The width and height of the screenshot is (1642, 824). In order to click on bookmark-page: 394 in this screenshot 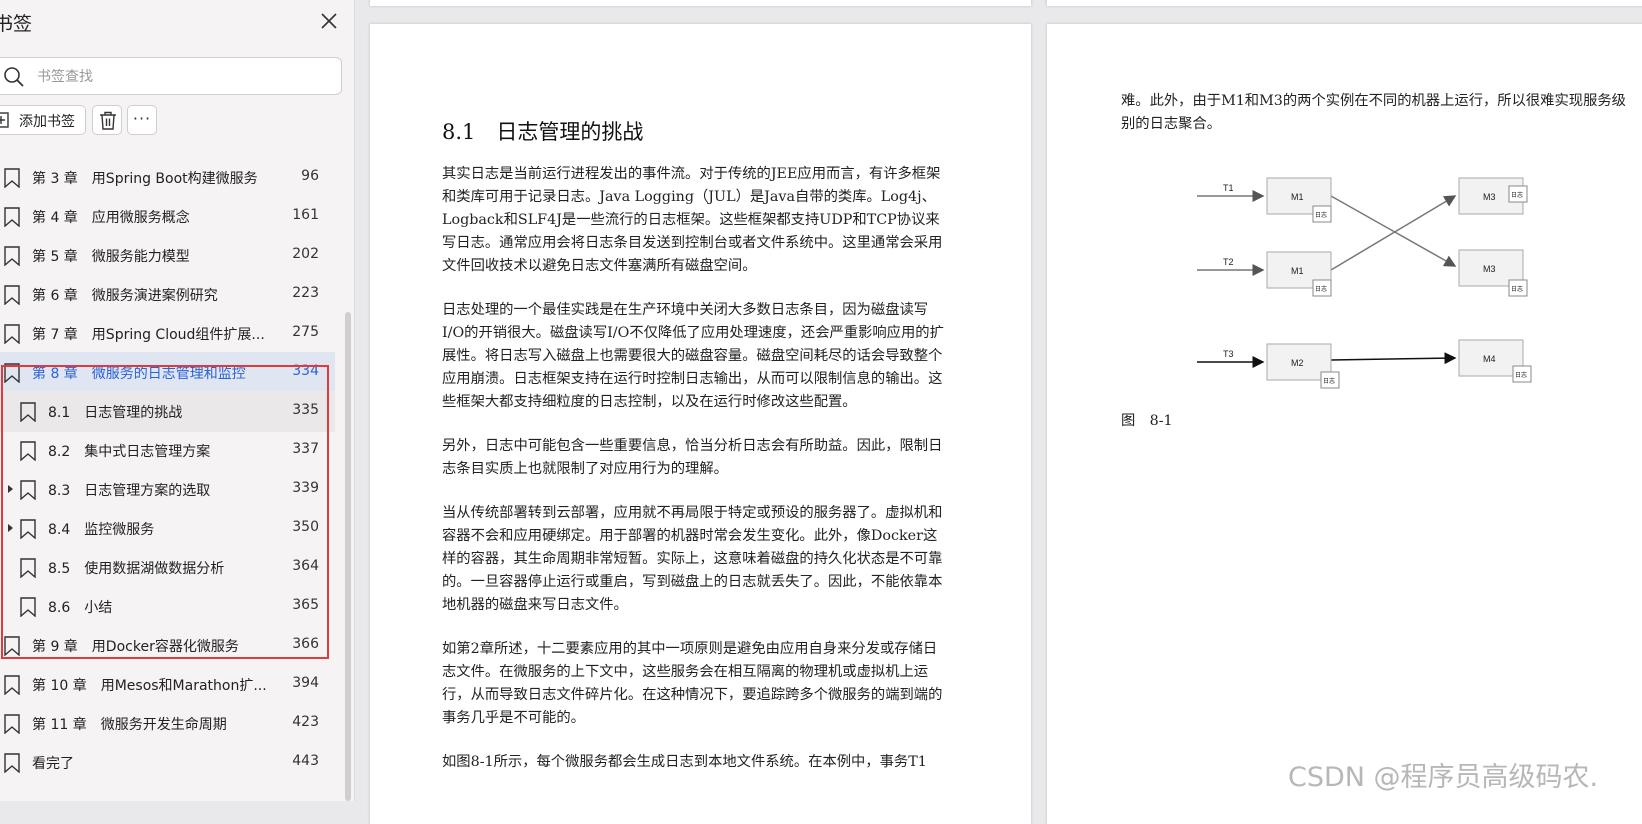, I will do `click(305, 683)`.